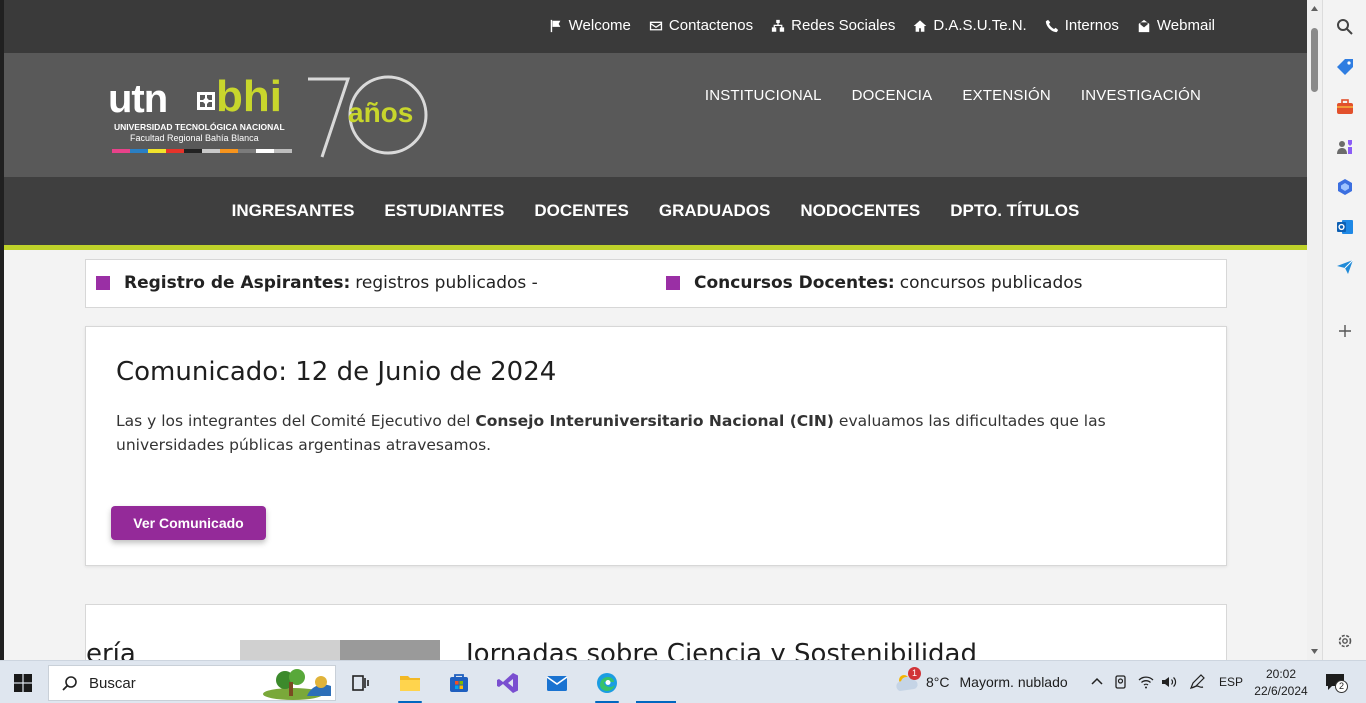 The image size is (1366, 703). Describe the element at coordinates (655, 247) in the screenshot. I see `accent-divider` at that location.